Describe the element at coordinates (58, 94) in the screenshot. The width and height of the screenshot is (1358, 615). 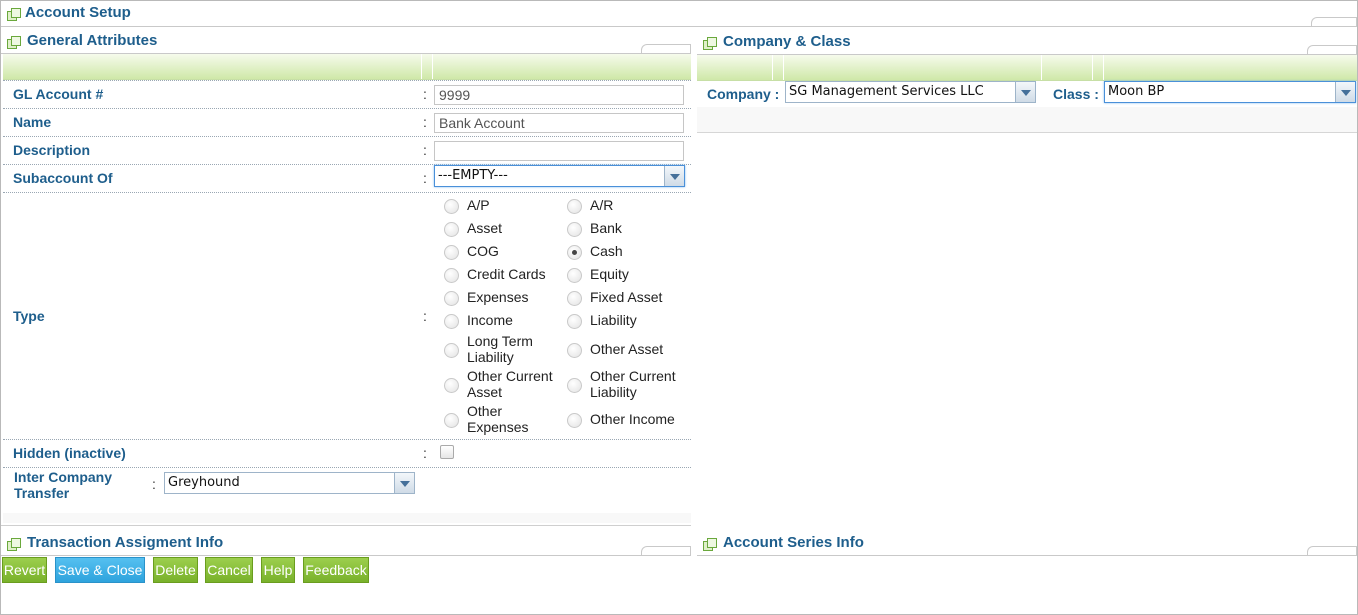
I see `gl-account-label: GL Account #` at that location.